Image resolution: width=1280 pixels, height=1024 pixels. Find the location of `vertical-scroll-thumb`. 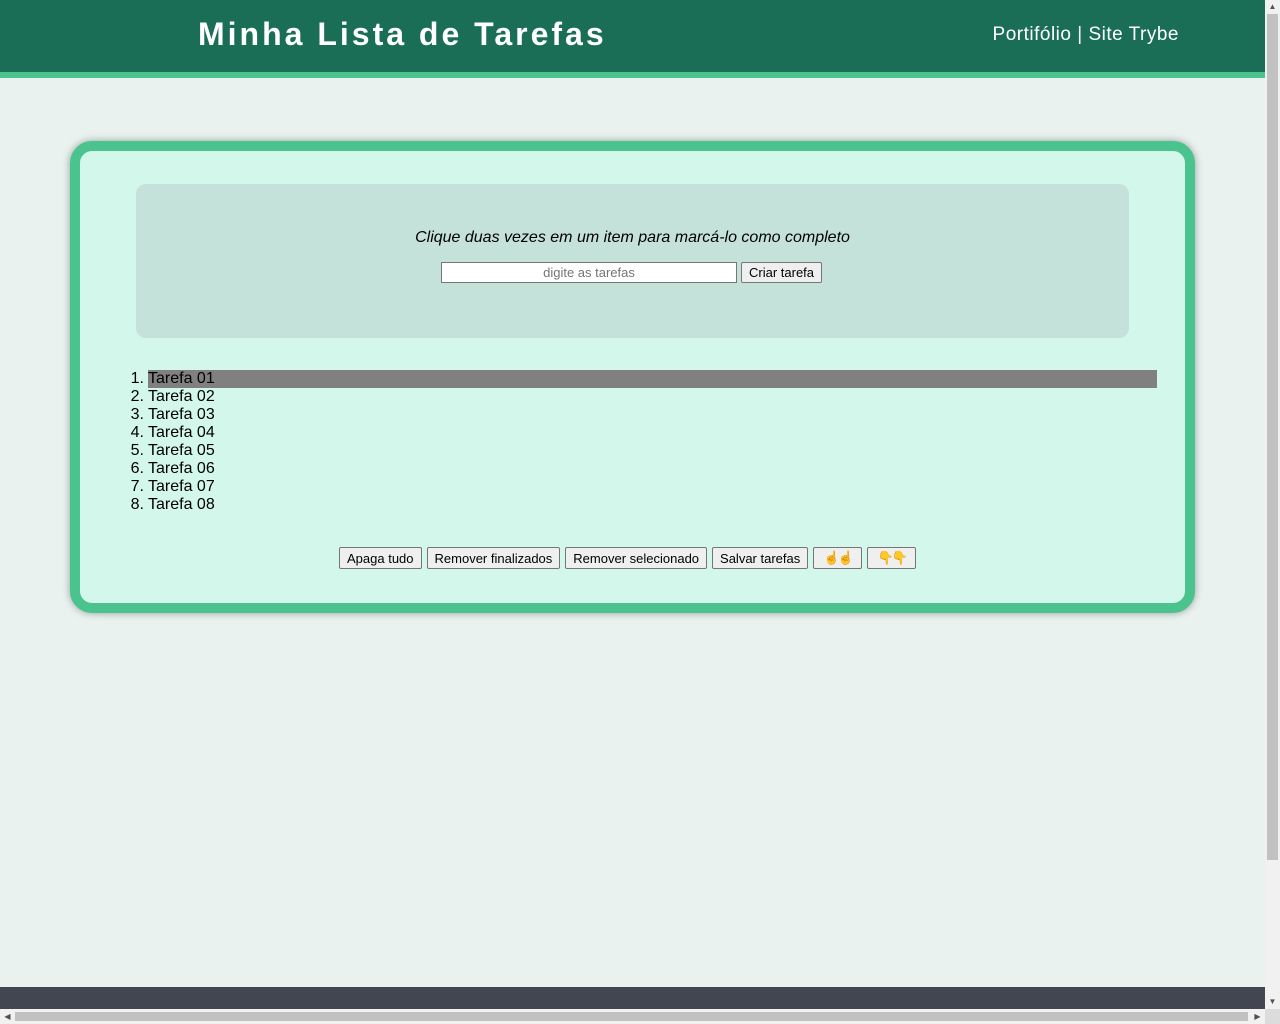

vertical-scroll-thumb is located at coordinates (1272, 437).